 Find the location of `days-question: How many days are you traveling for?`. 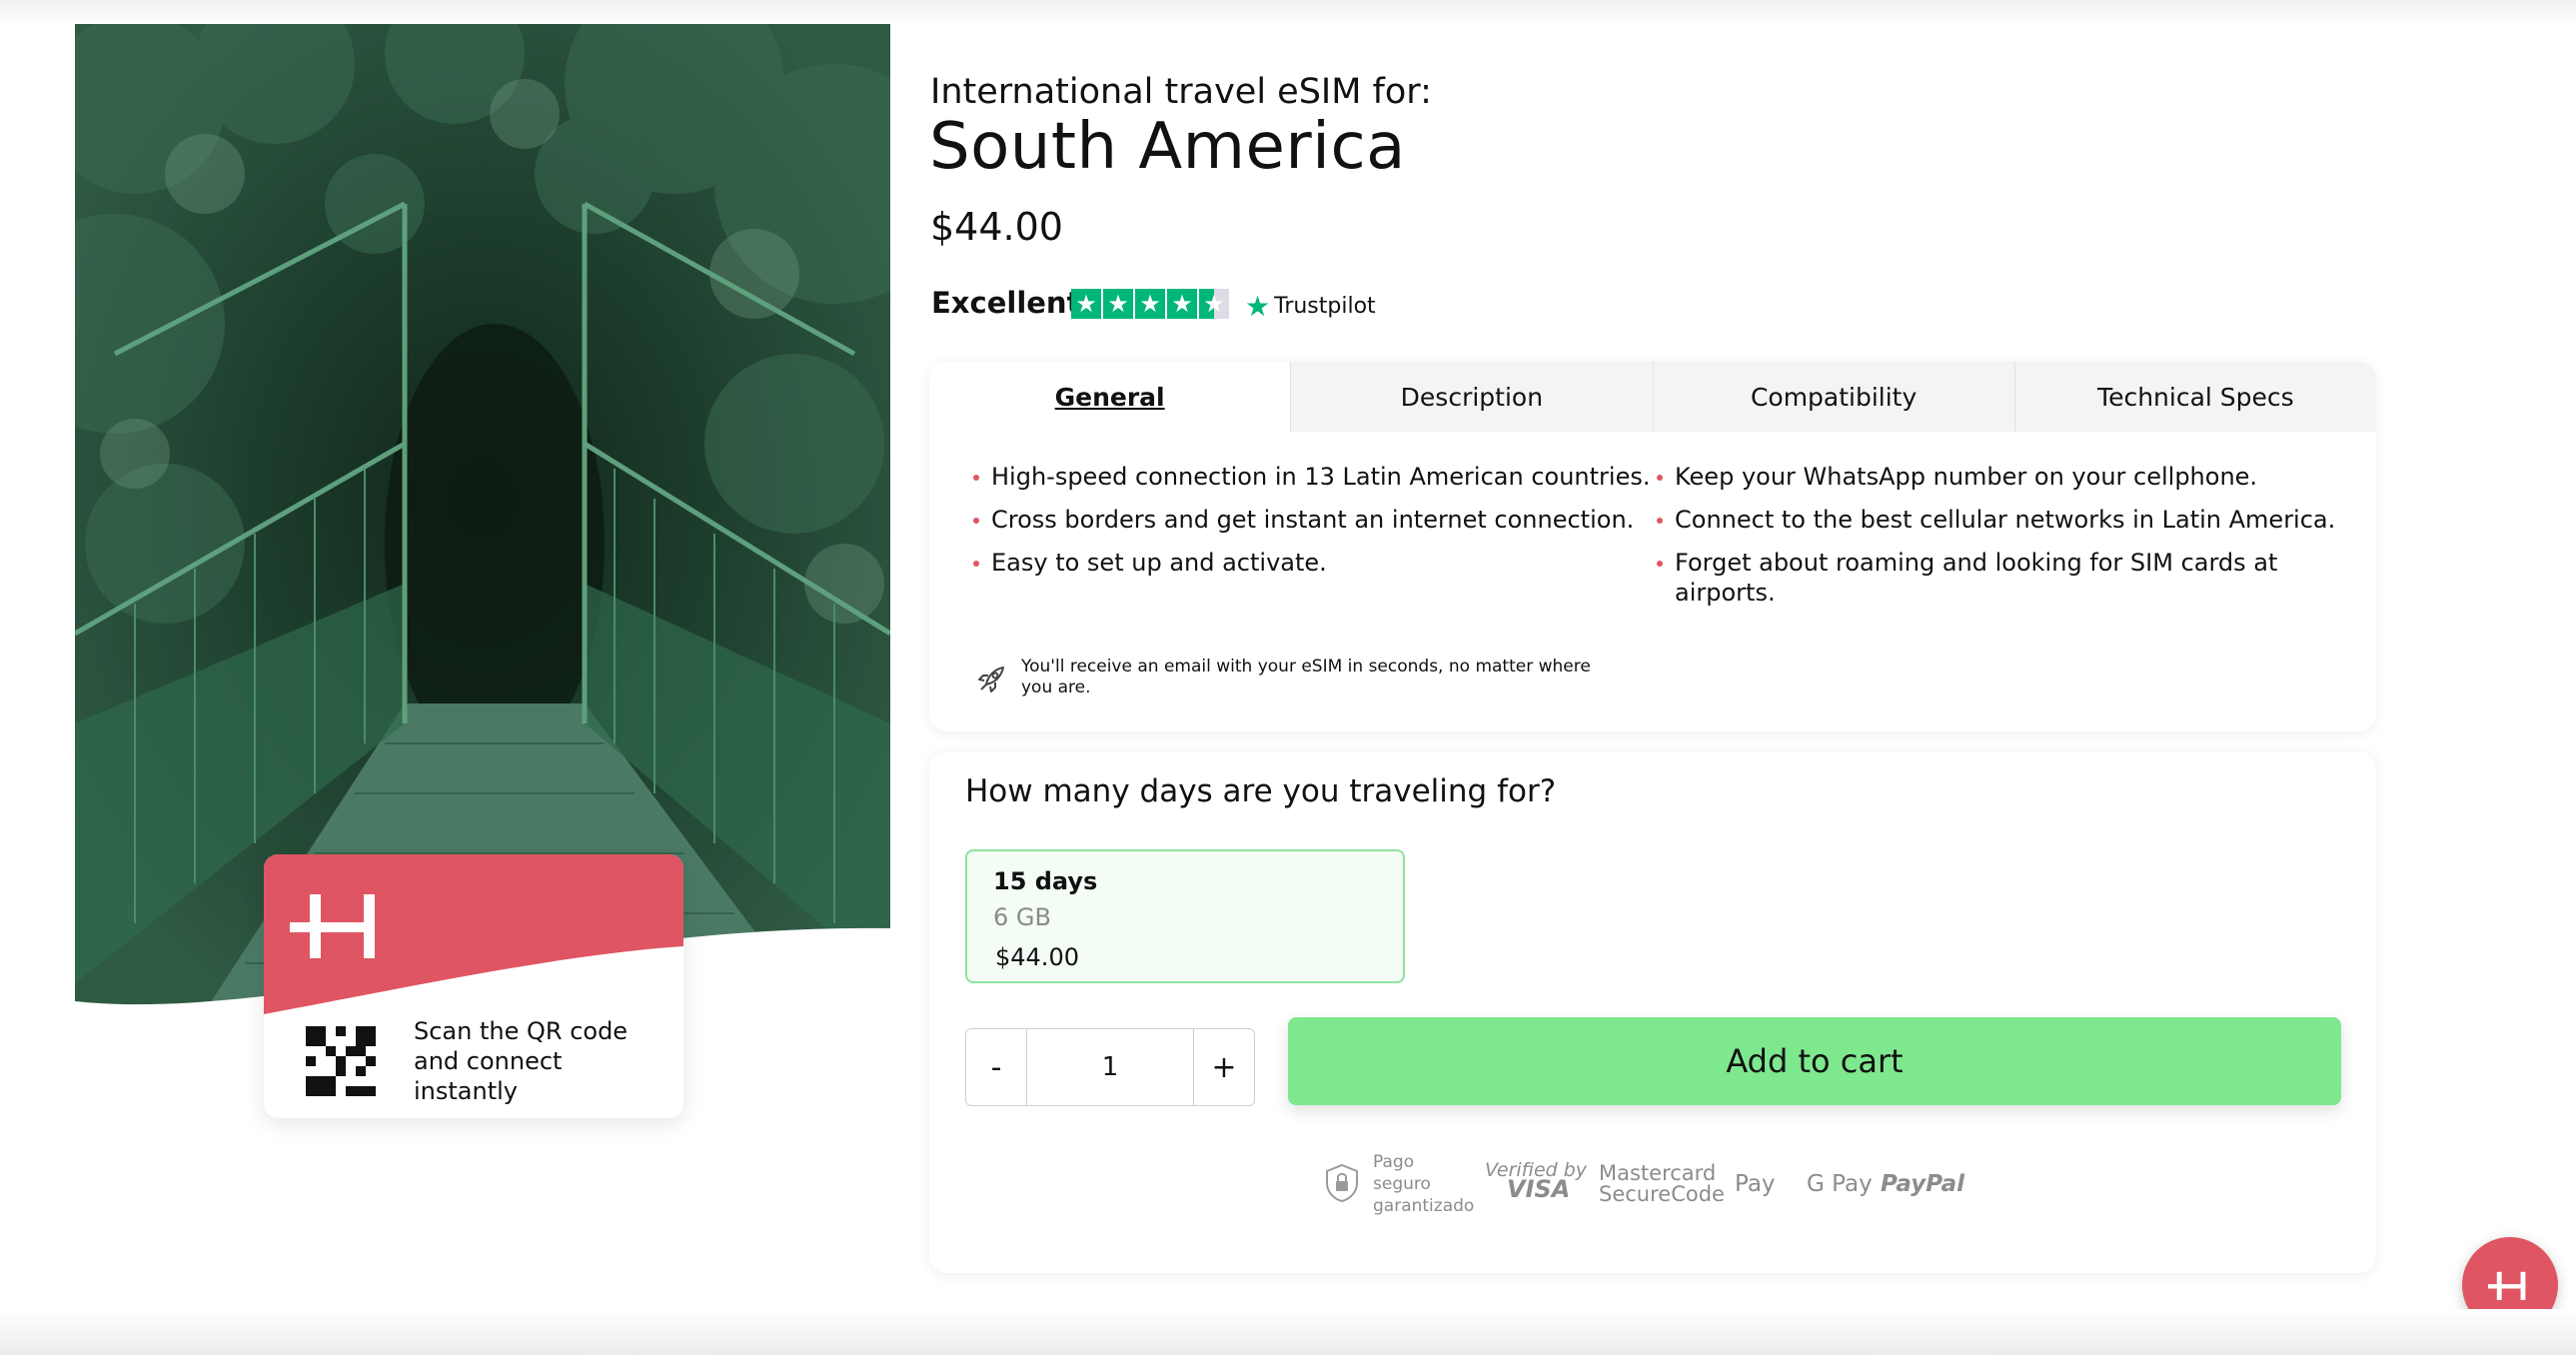

days-question: How many days are you traveling for? is located at coordinates (1261, 791).